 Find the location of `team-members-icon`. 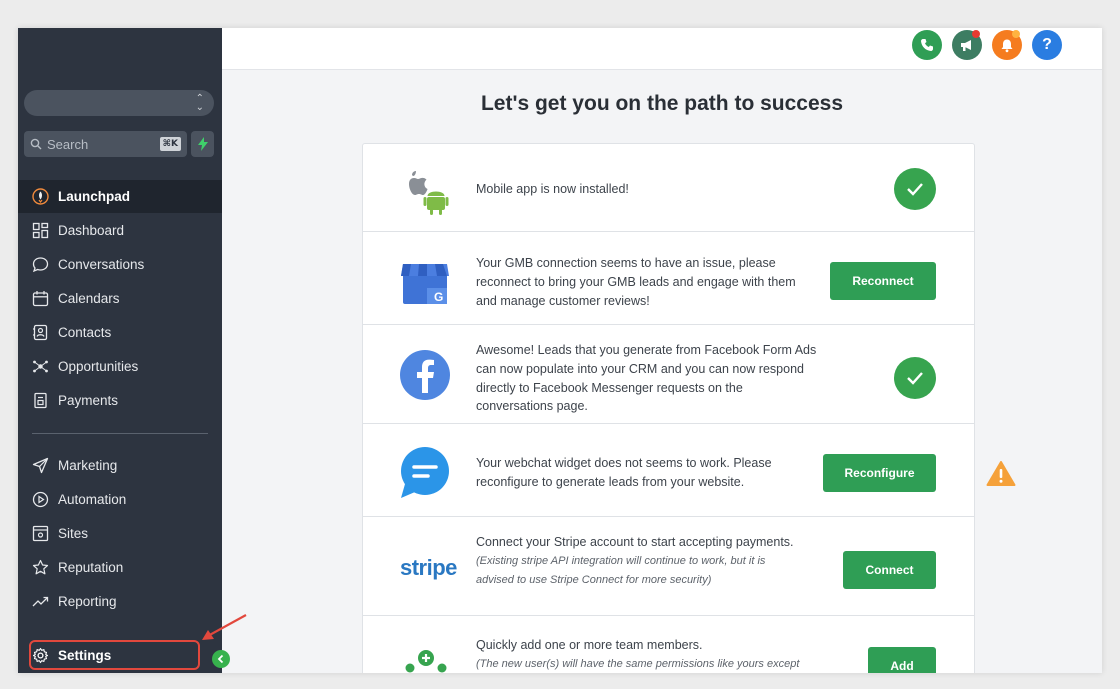

team-members-icon is located at coordinates (426, 661).